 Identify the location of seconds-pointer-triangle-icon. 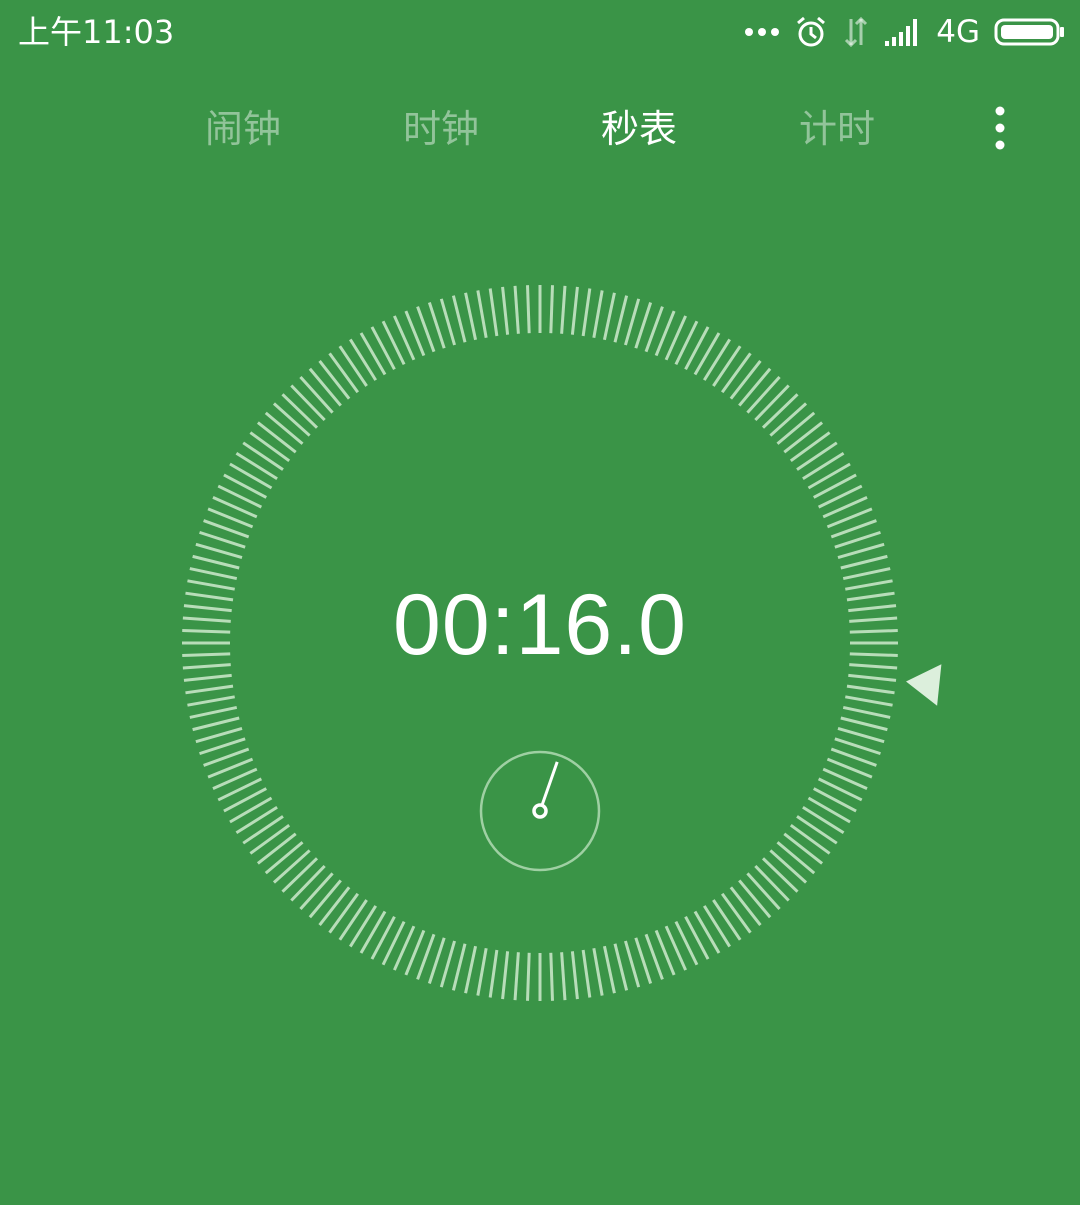
(924, 685).